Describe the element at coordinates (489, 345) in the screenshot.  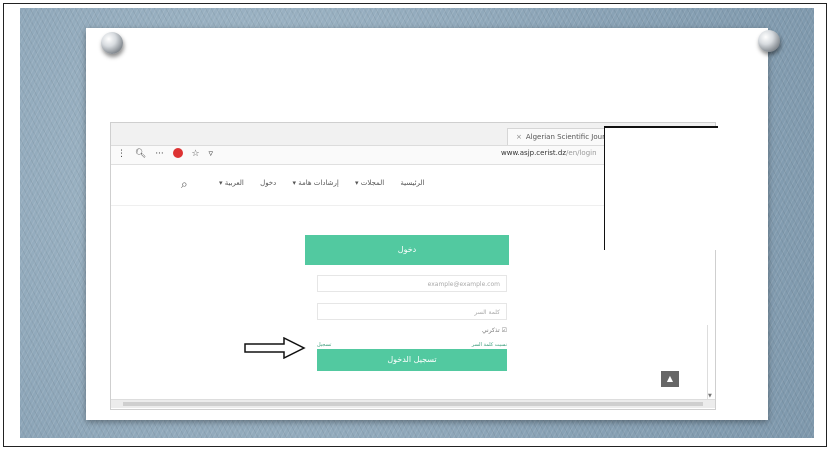
I see `forgot-password-link: نسيت كلمة السر` at that location.